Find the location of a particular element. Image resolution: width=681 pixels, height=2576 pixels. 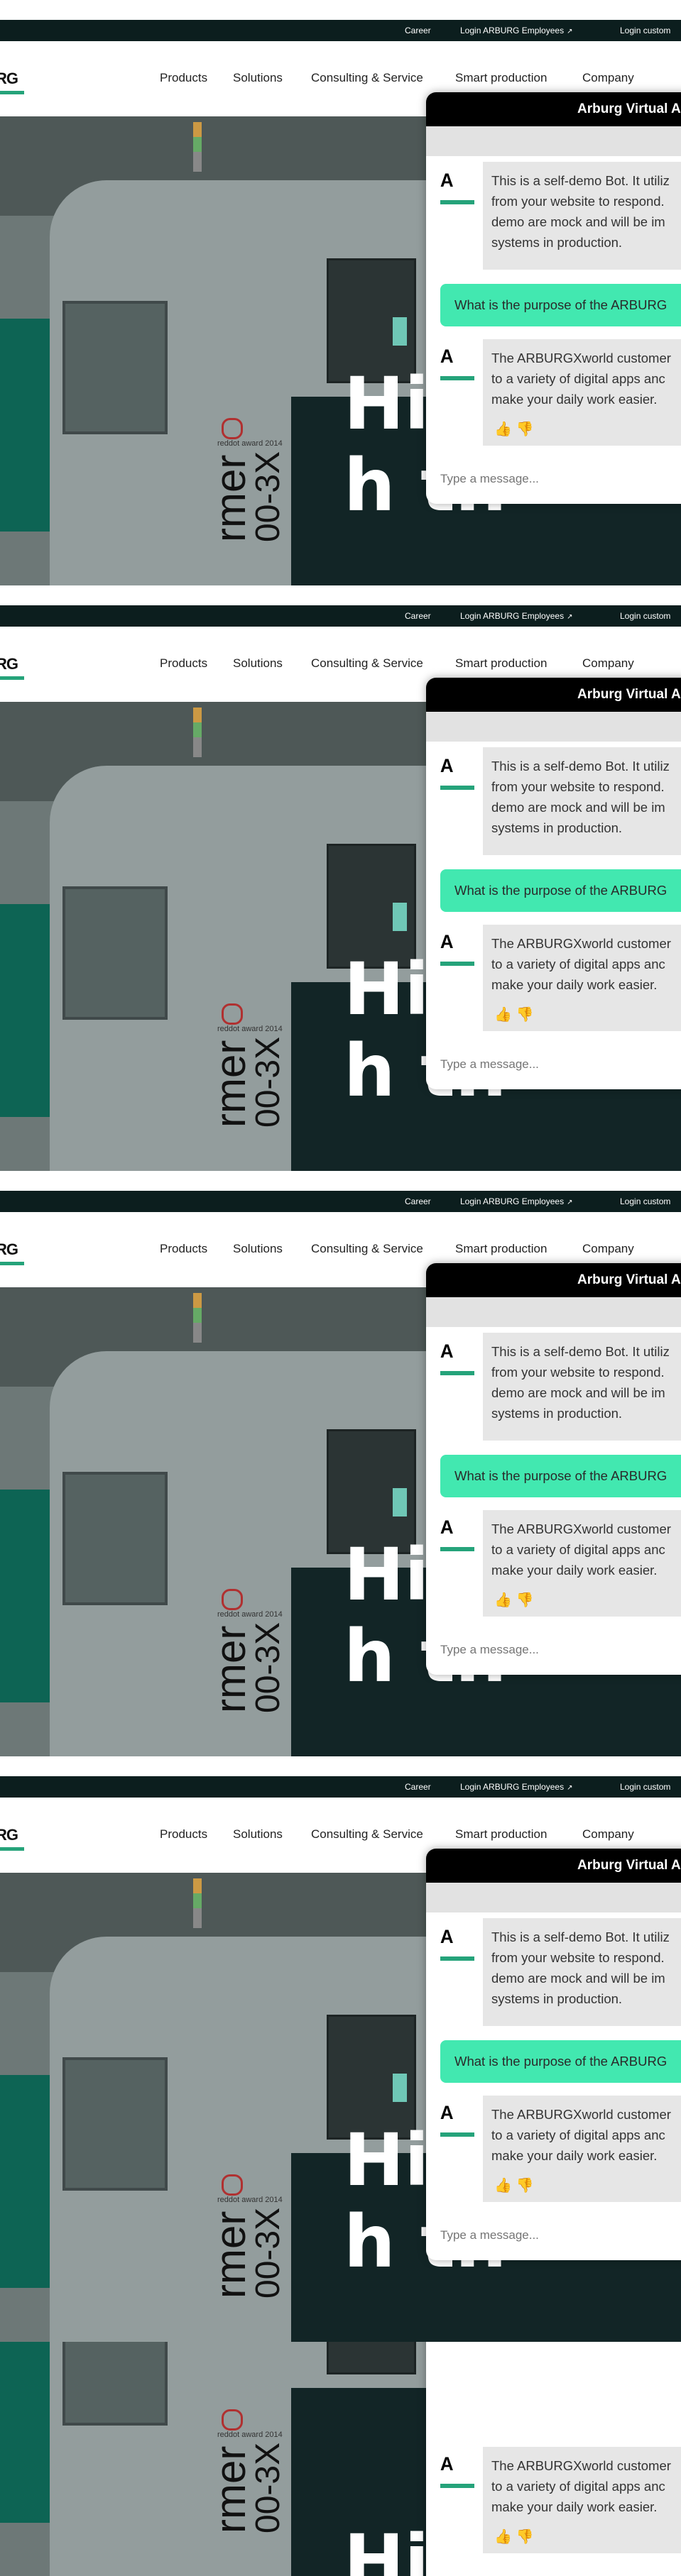

screen-indicator is located at coordinates (400, 1502).